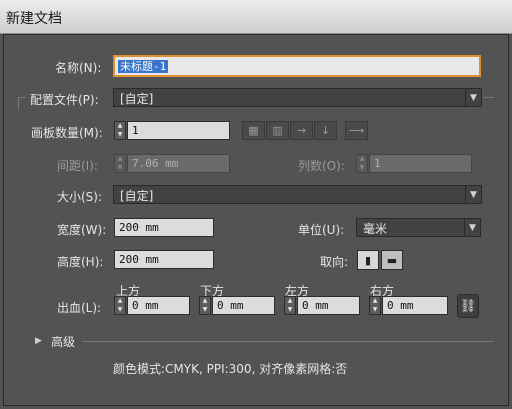 Image resolution: width=512 pixels, height=409 pixels. Describe the element at coordinates (277, 130) in the screenshot. I see `grid-by-column-icon: ▥` at that location.